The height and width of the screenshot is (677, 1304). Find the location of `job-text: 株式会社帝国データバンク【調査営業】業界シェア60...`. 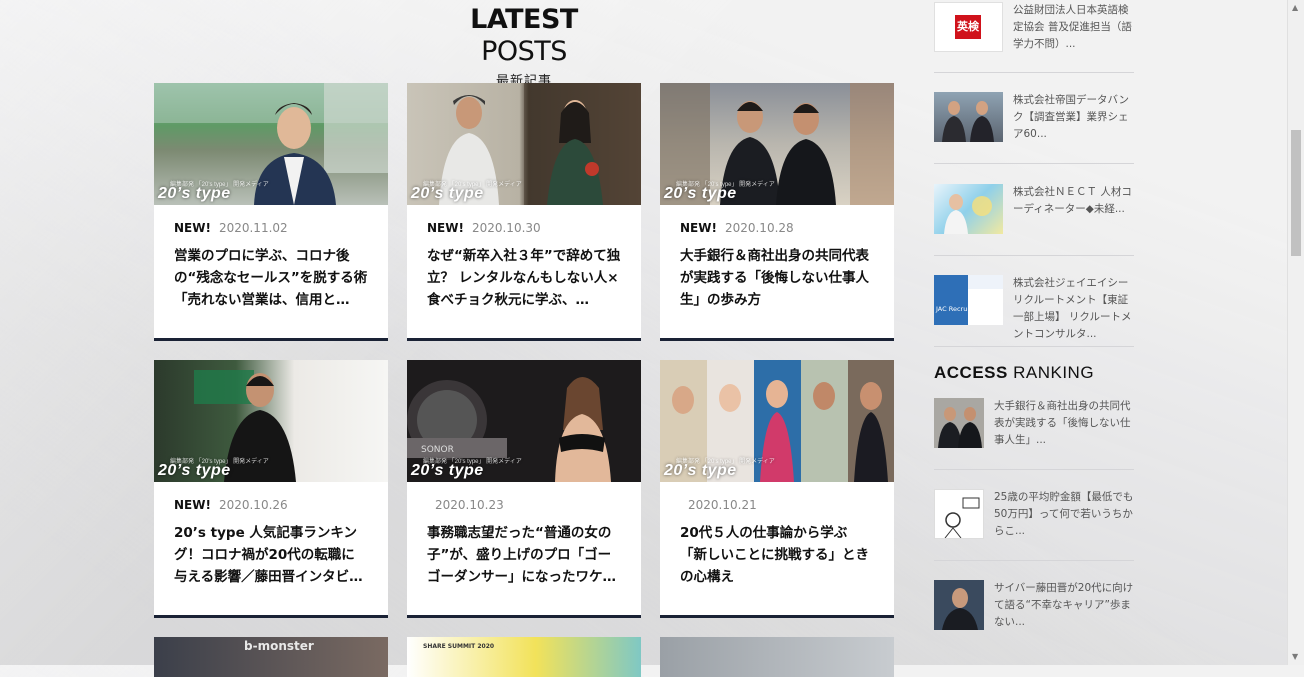

job-text: 株式会社帝国データバンク【調査営業】業界シェア60... is located at coordinates (1075, 117).